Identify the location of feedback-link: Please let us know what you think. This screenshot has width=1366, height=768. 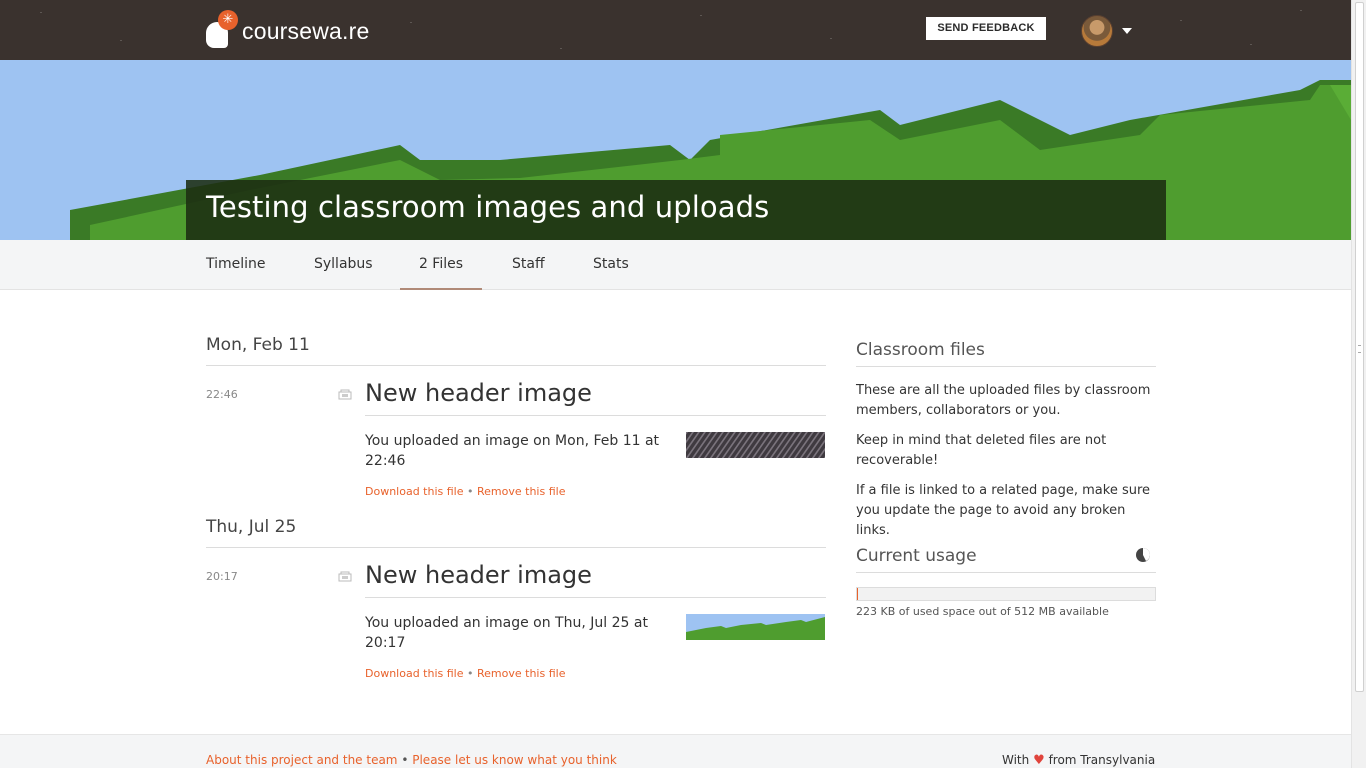
(514, 760).